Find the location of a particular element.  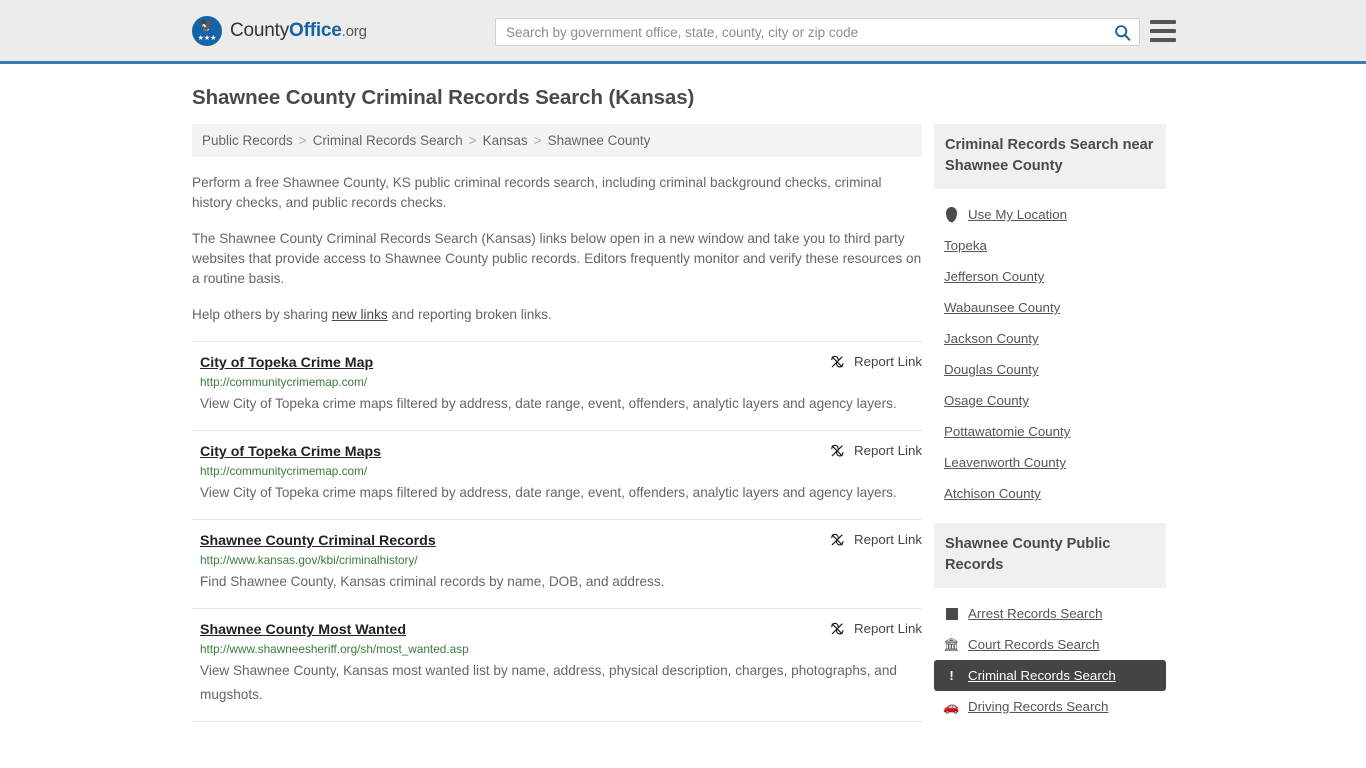

brand-org: .org is located at coordinates (354, 31).